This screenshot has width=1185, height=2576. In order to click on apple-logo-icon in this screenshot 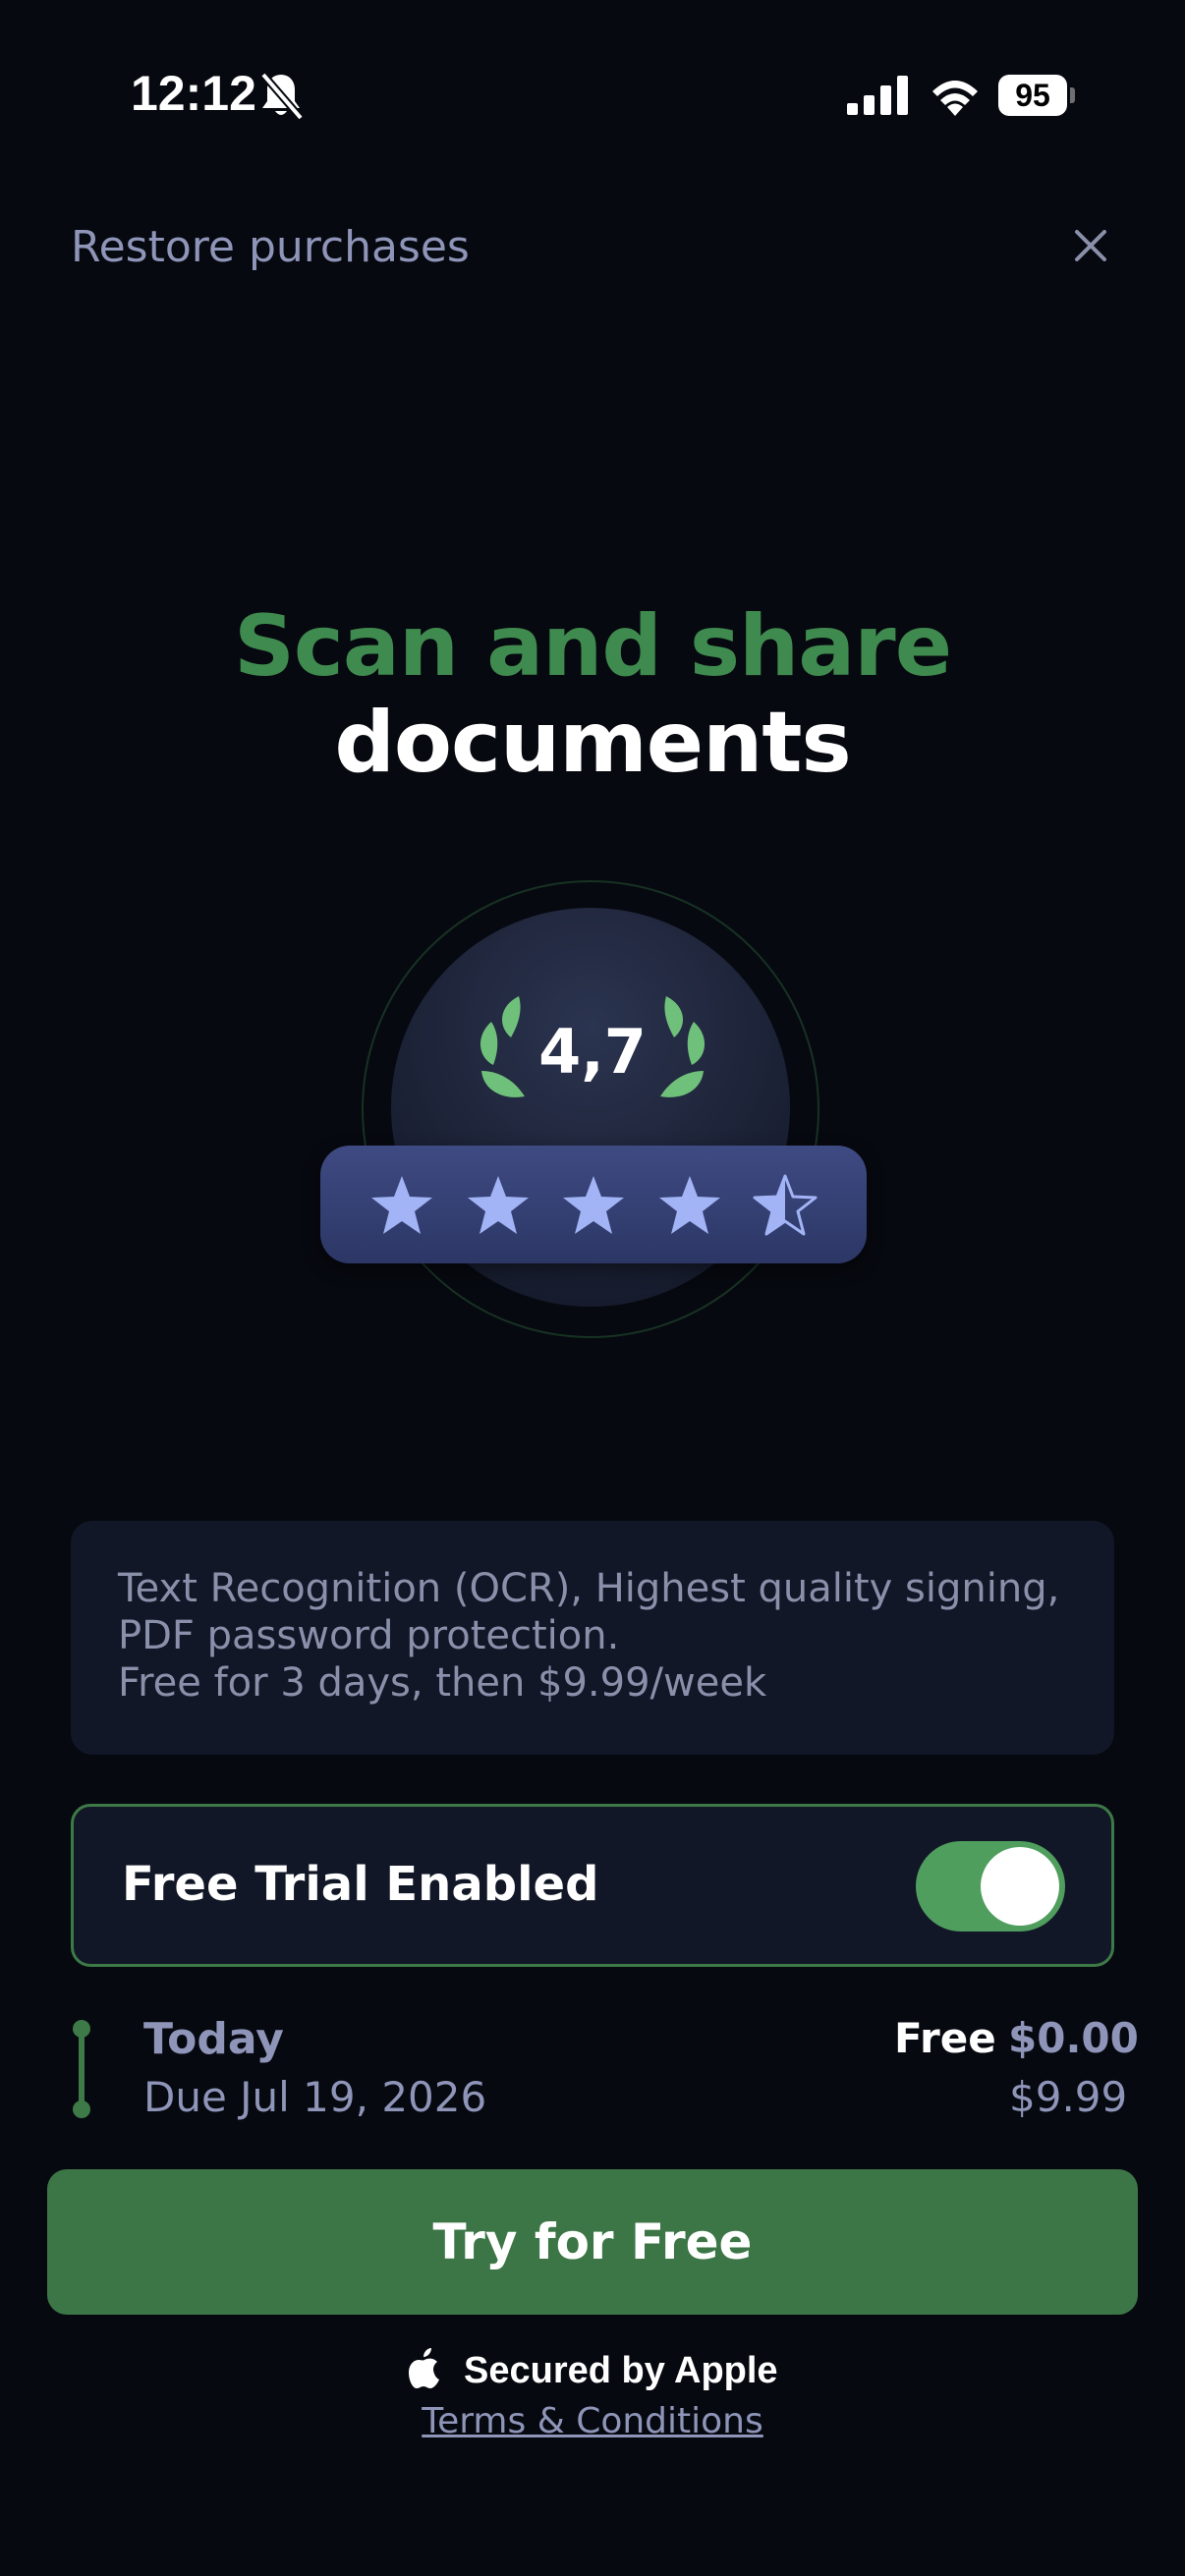, I will do `click(424, 2368)`.